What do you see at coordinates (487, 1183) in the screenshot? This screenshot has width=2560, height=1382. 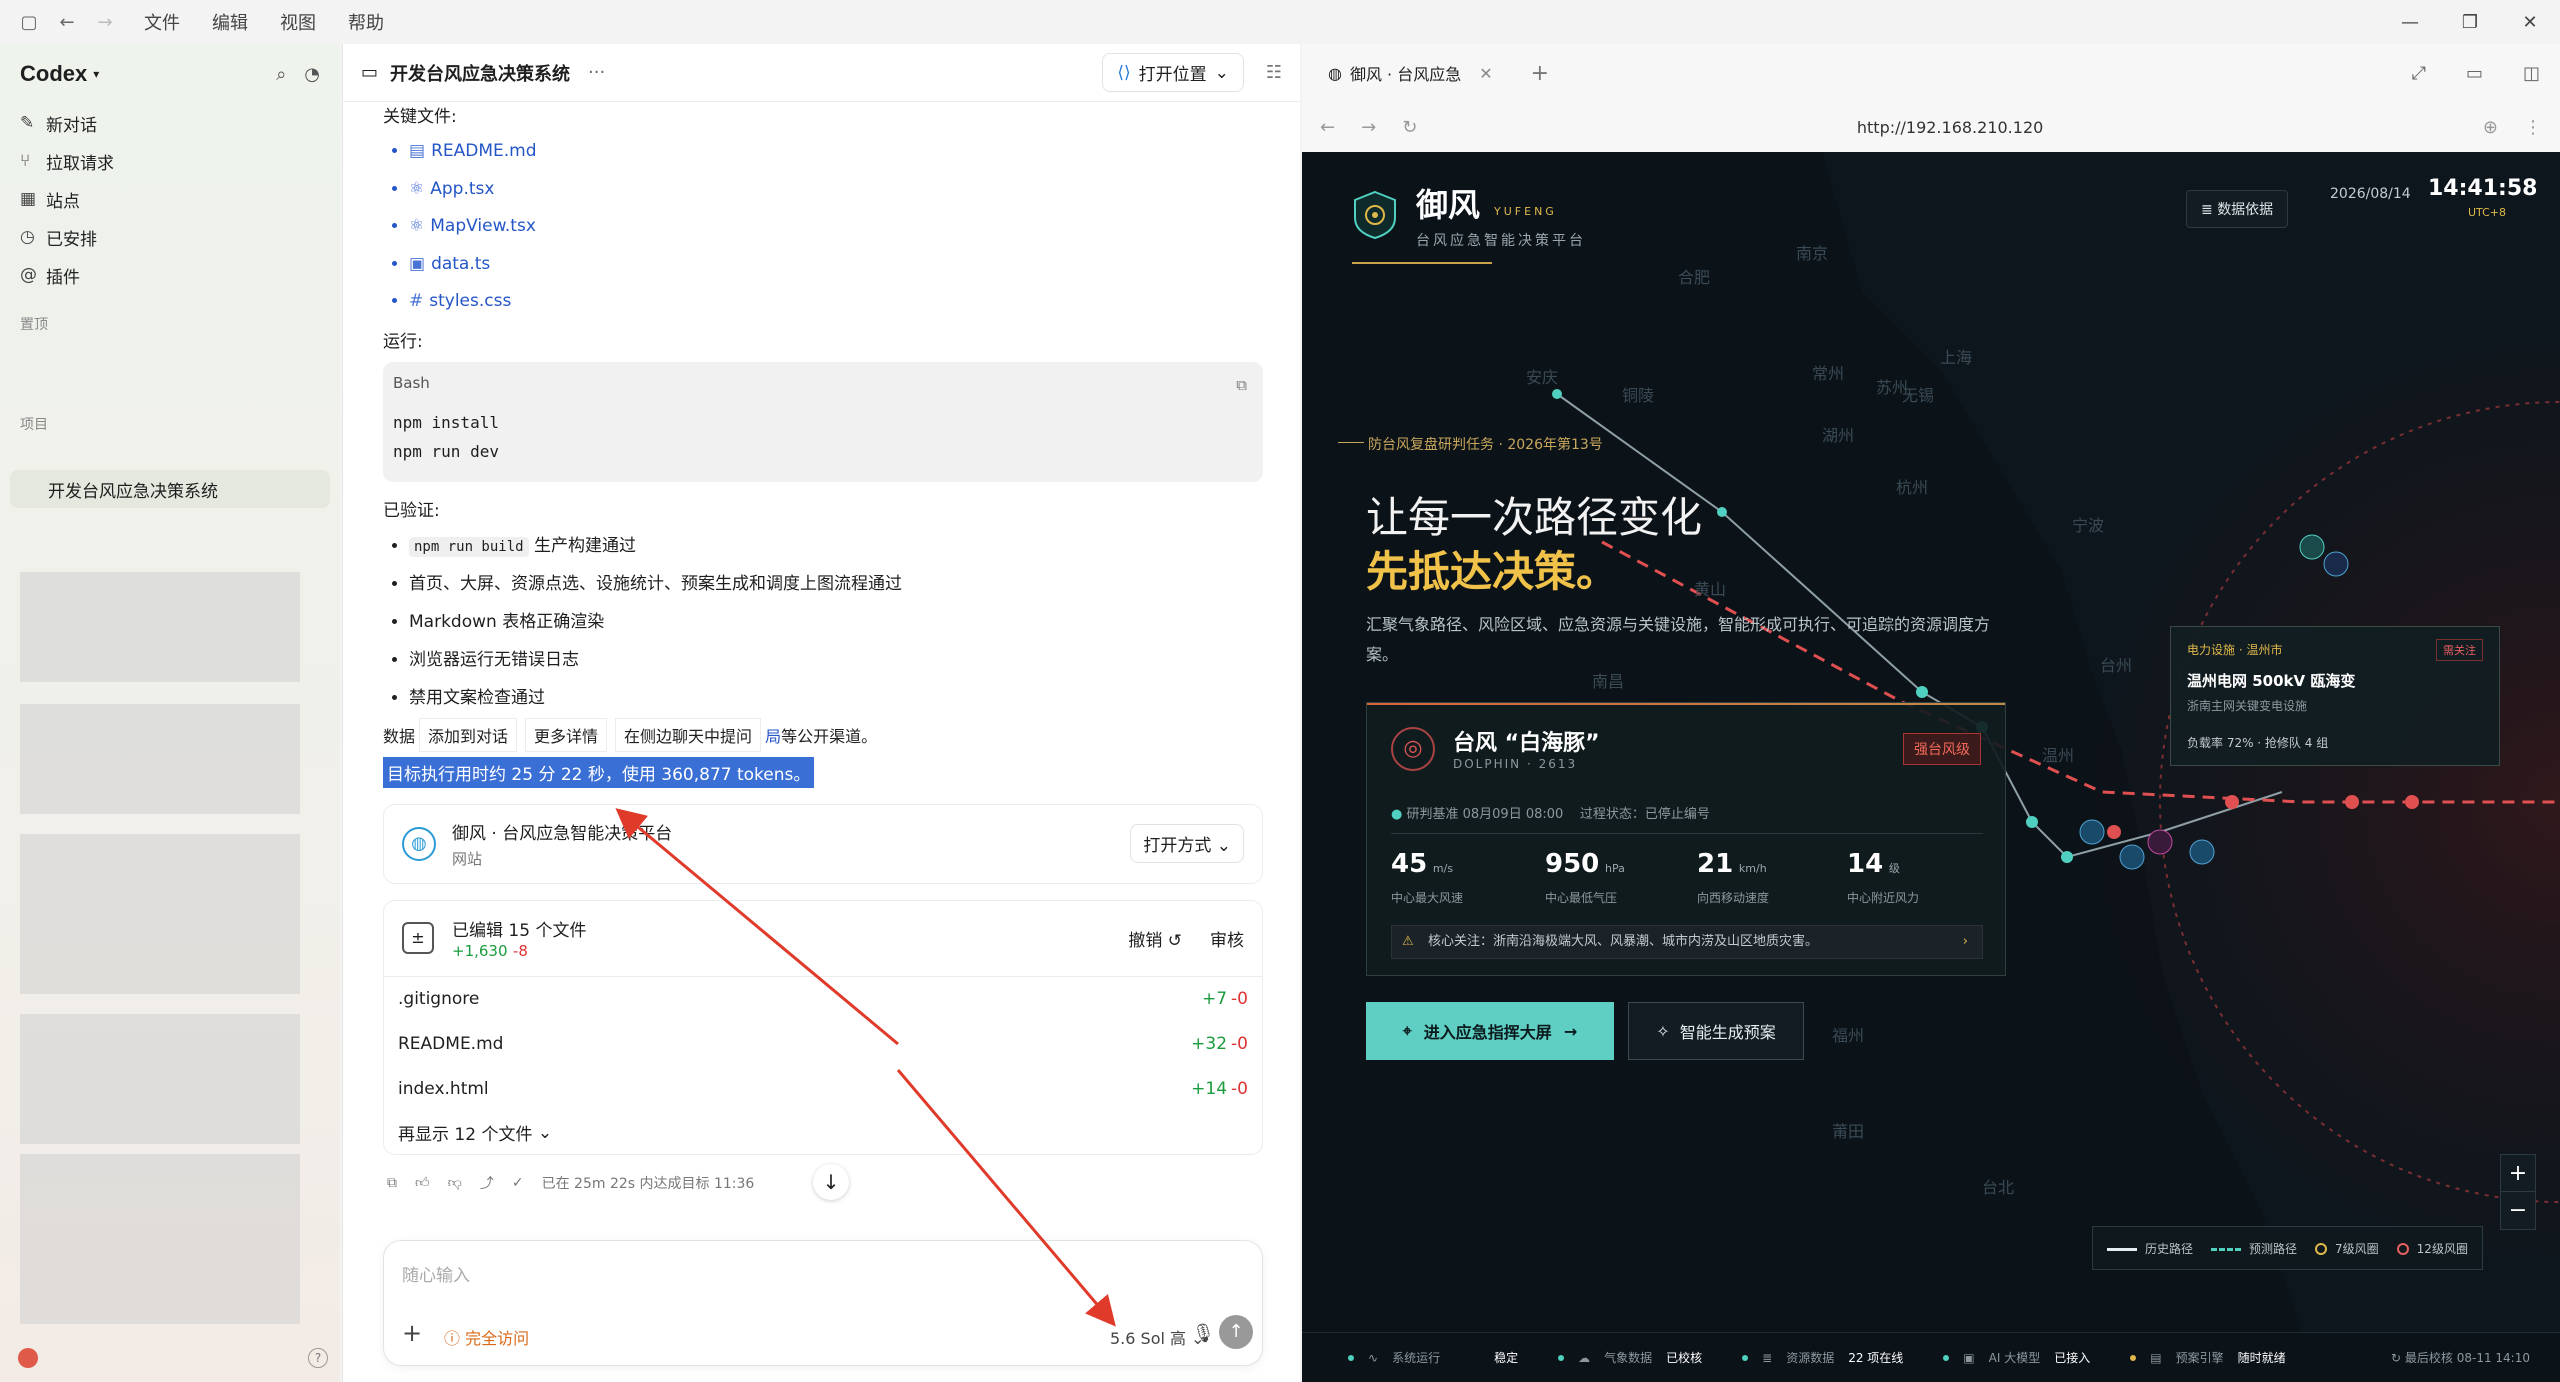 I see `share-icon: ⤴` at bounding box center [487, 1183].